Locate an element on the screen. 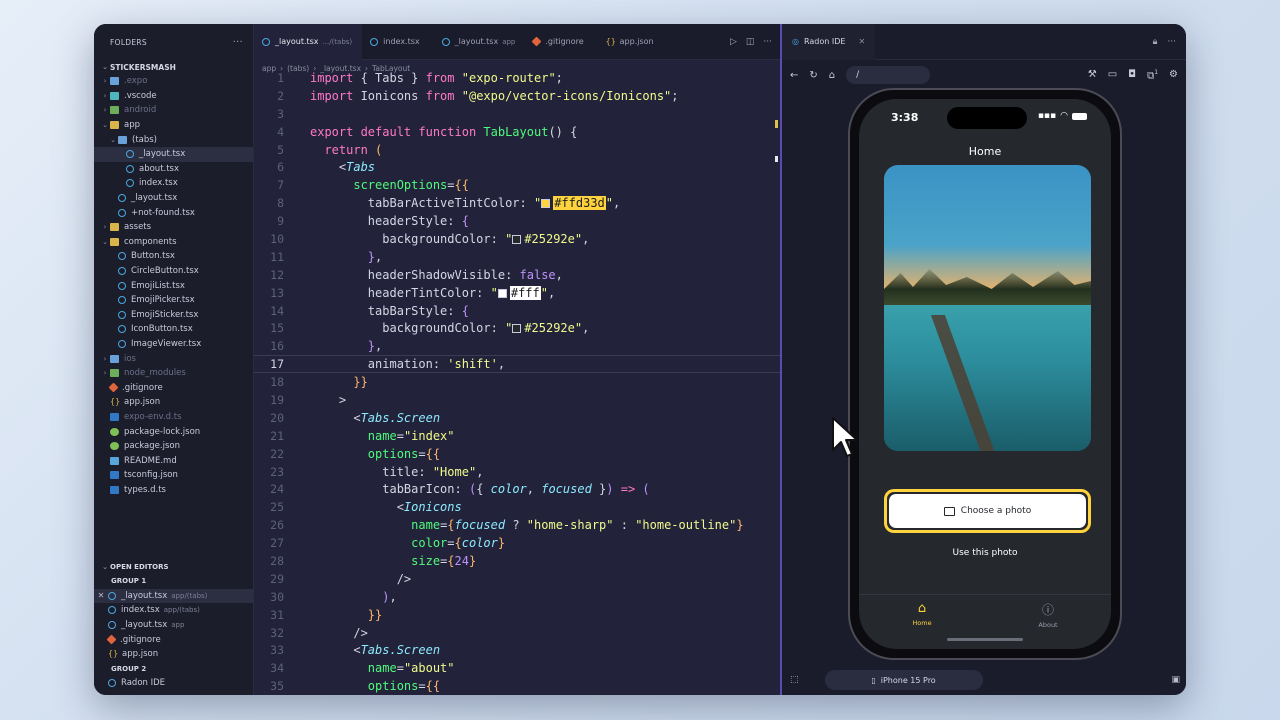 The image size is (1280, 720). gear-icon: ⚙ is located at coordinates (1173, 74).